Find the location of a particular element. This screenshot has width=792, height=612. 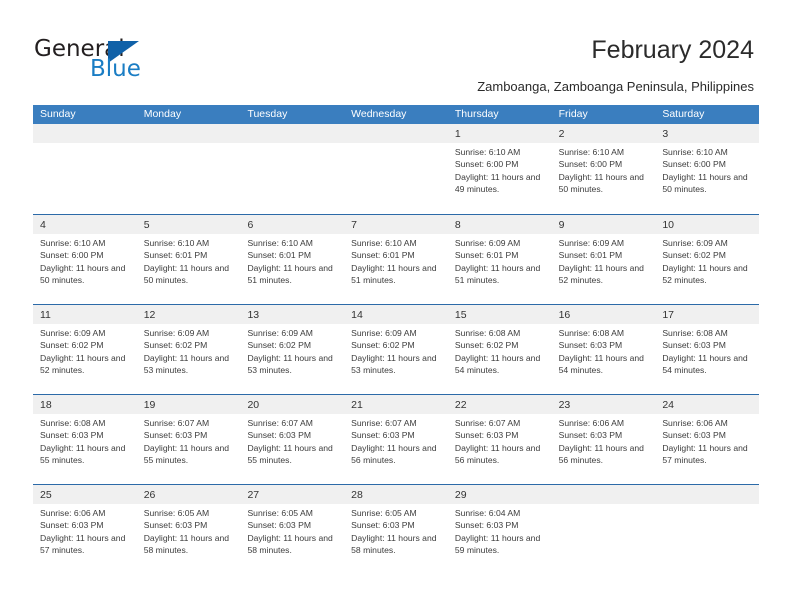

sunset-text: Sunset: 6:00 PM is located at coordinates (486, 164).